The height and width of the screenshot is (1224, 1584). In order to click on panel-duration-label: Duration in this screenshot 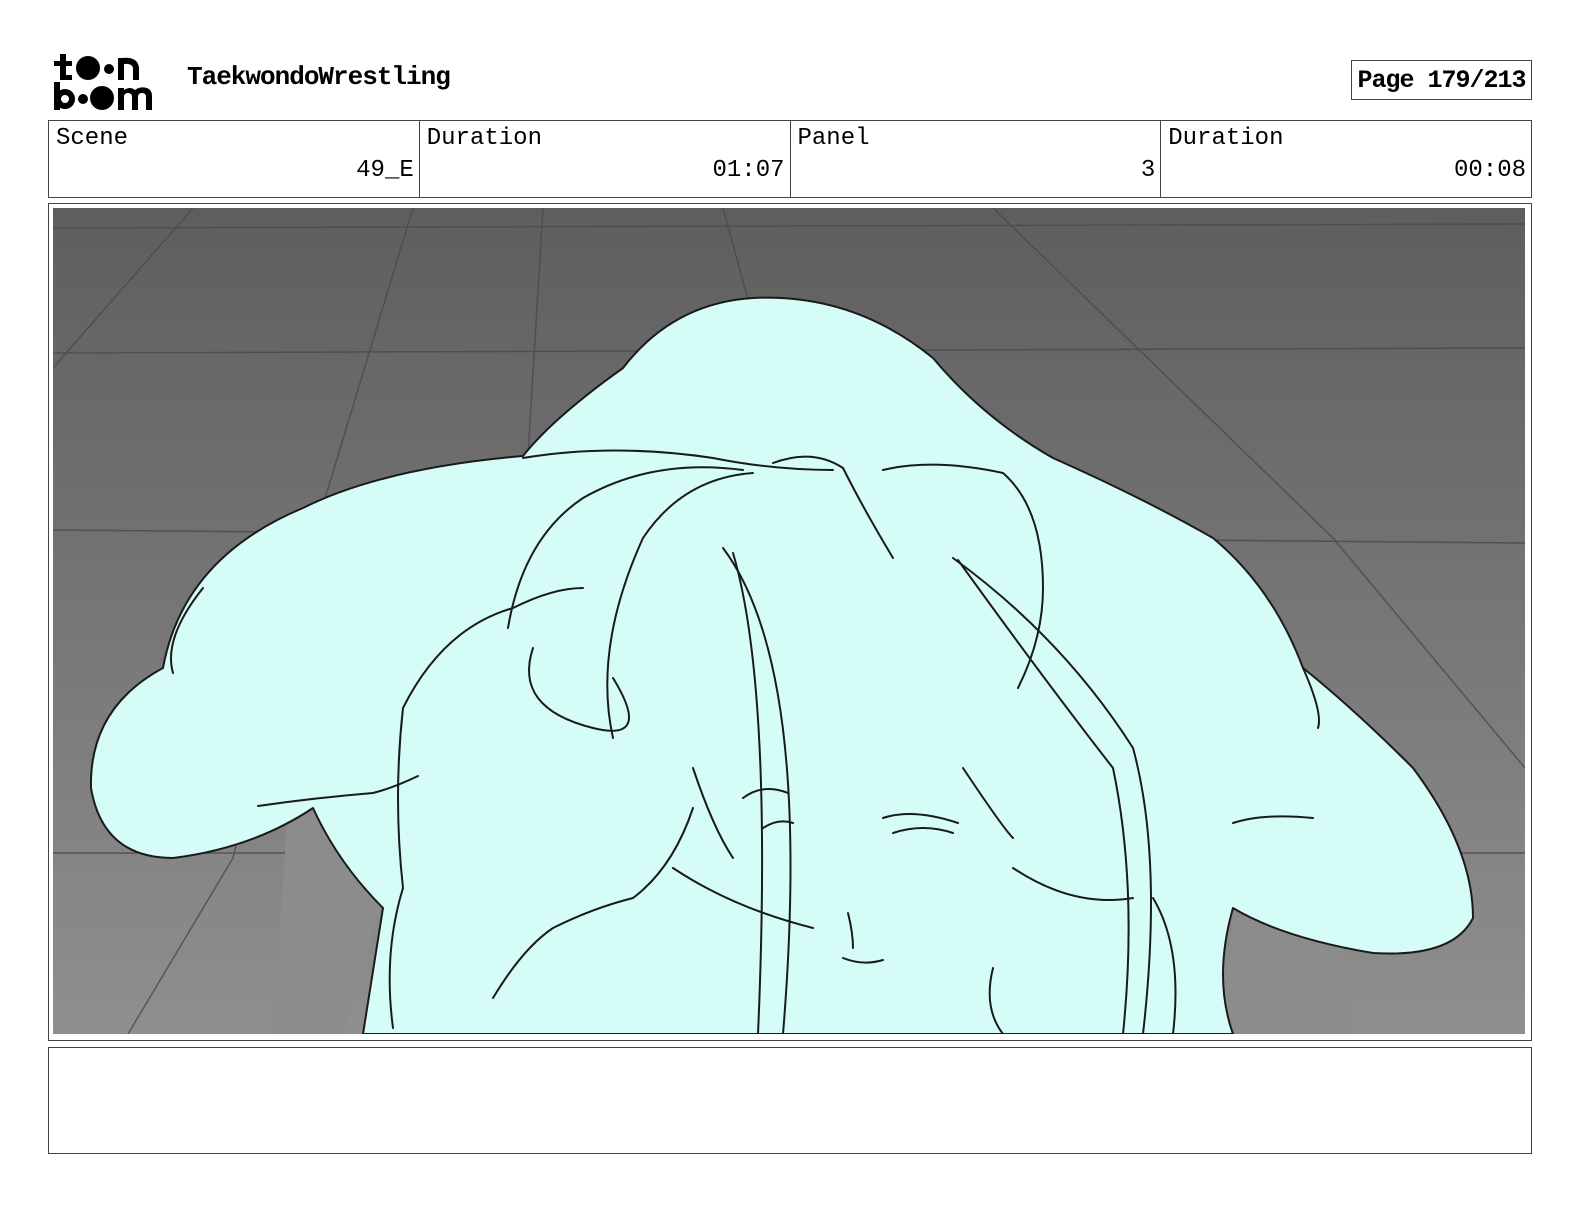, I will do `click(1226, 138)`.